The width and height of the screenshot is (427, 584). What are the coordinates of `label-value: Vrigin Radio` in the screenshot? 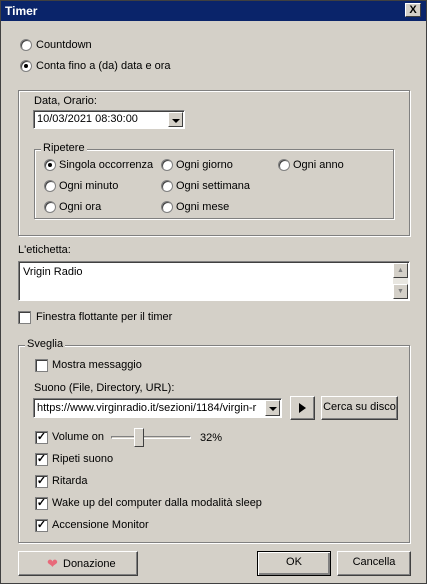 It's located at (53, 272).